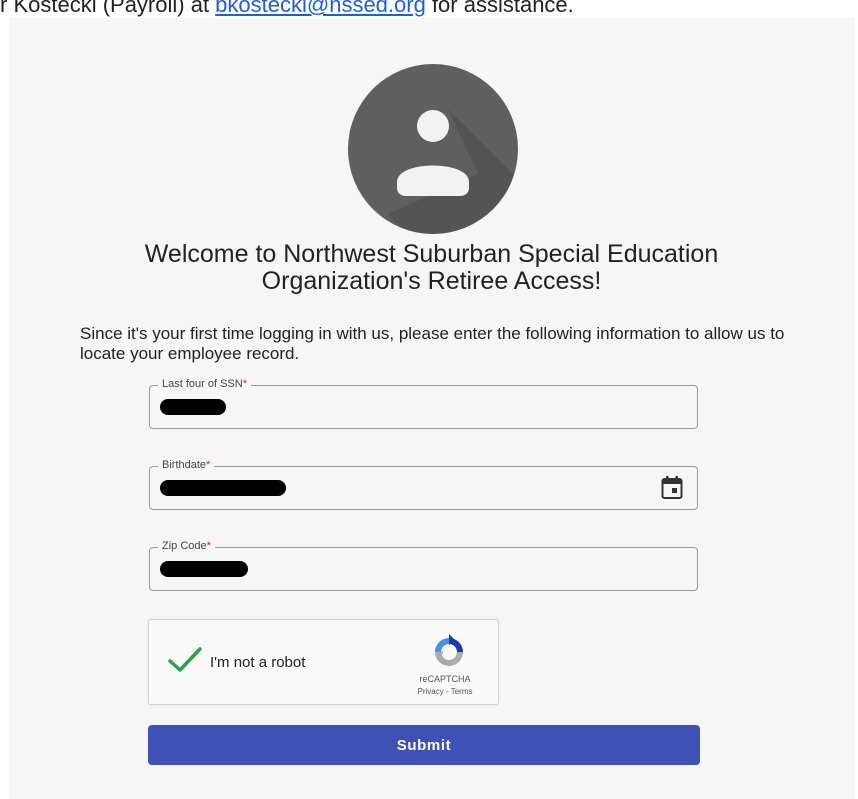 The image size is (858, 799). I want to click on submit-button: Submit, so click(424, 745).